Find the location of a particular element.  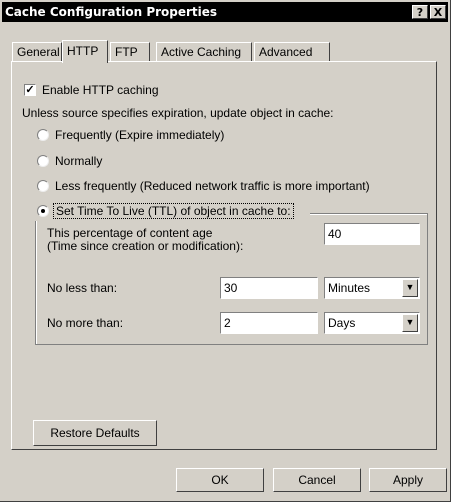

no-more-than-unit-select: Days ▼ is located at coordinates (372, 323).